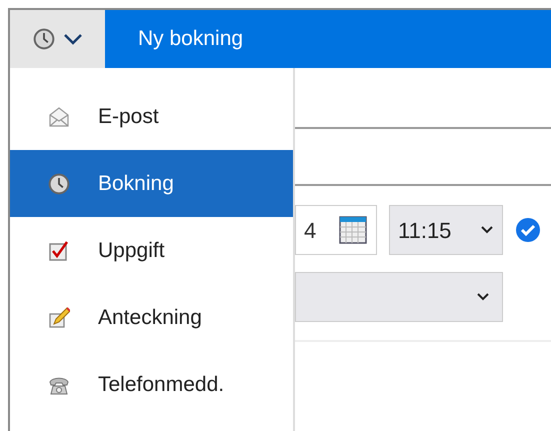  I want to click on time-select: 11:15, so click(446, 230).